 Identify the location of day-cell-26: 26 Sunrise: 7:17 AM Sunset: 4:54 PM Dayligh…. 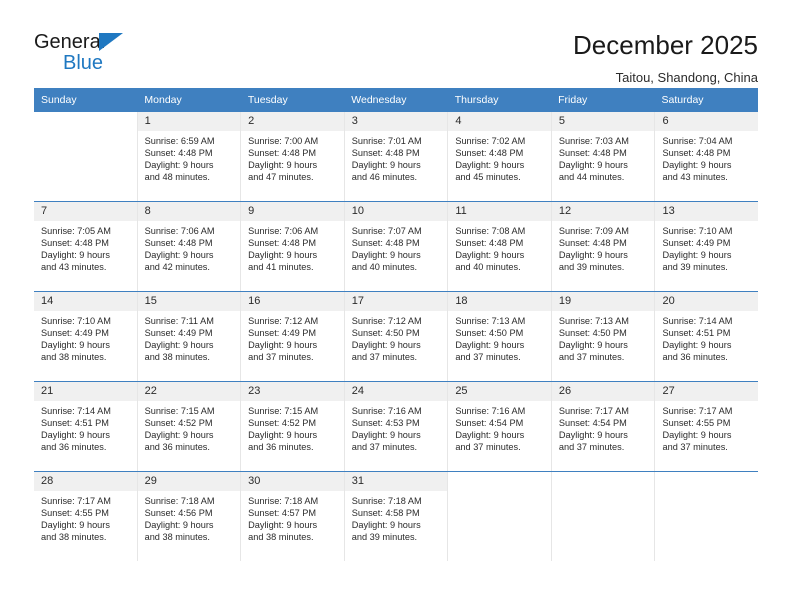
(602, 426).